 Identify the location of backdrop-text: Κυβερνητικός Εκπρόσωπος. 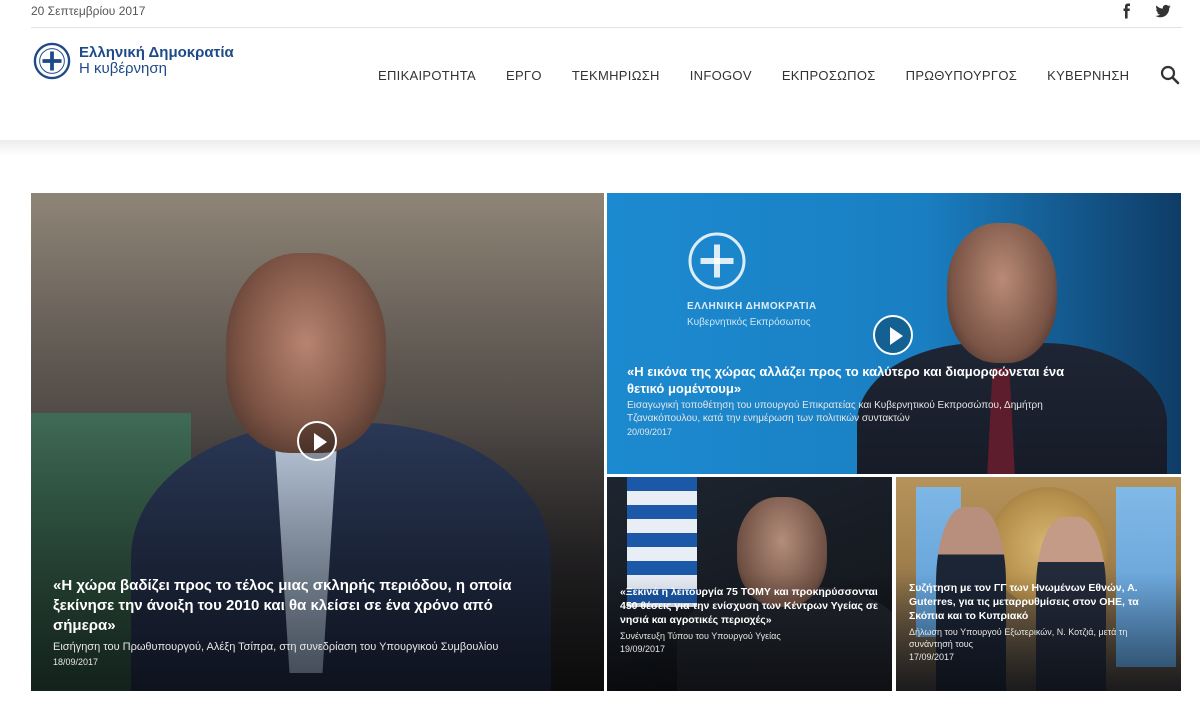
(749, 322).